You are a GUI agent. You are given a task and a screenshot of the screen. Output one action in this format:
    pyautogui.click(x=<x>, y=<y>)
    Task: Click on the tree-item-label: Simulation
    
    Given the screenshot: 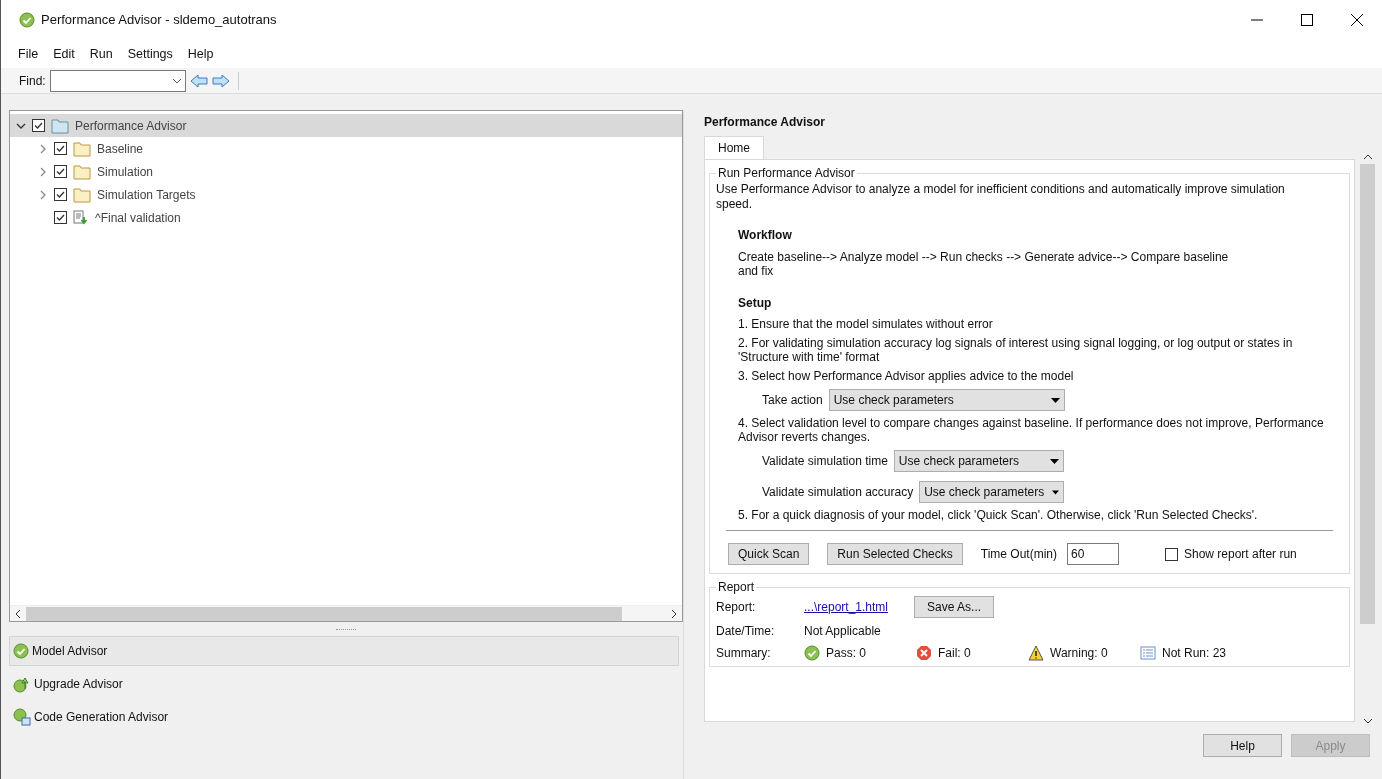 What is the action you would take?
    pyautogui.click(x=125, y=172)
    